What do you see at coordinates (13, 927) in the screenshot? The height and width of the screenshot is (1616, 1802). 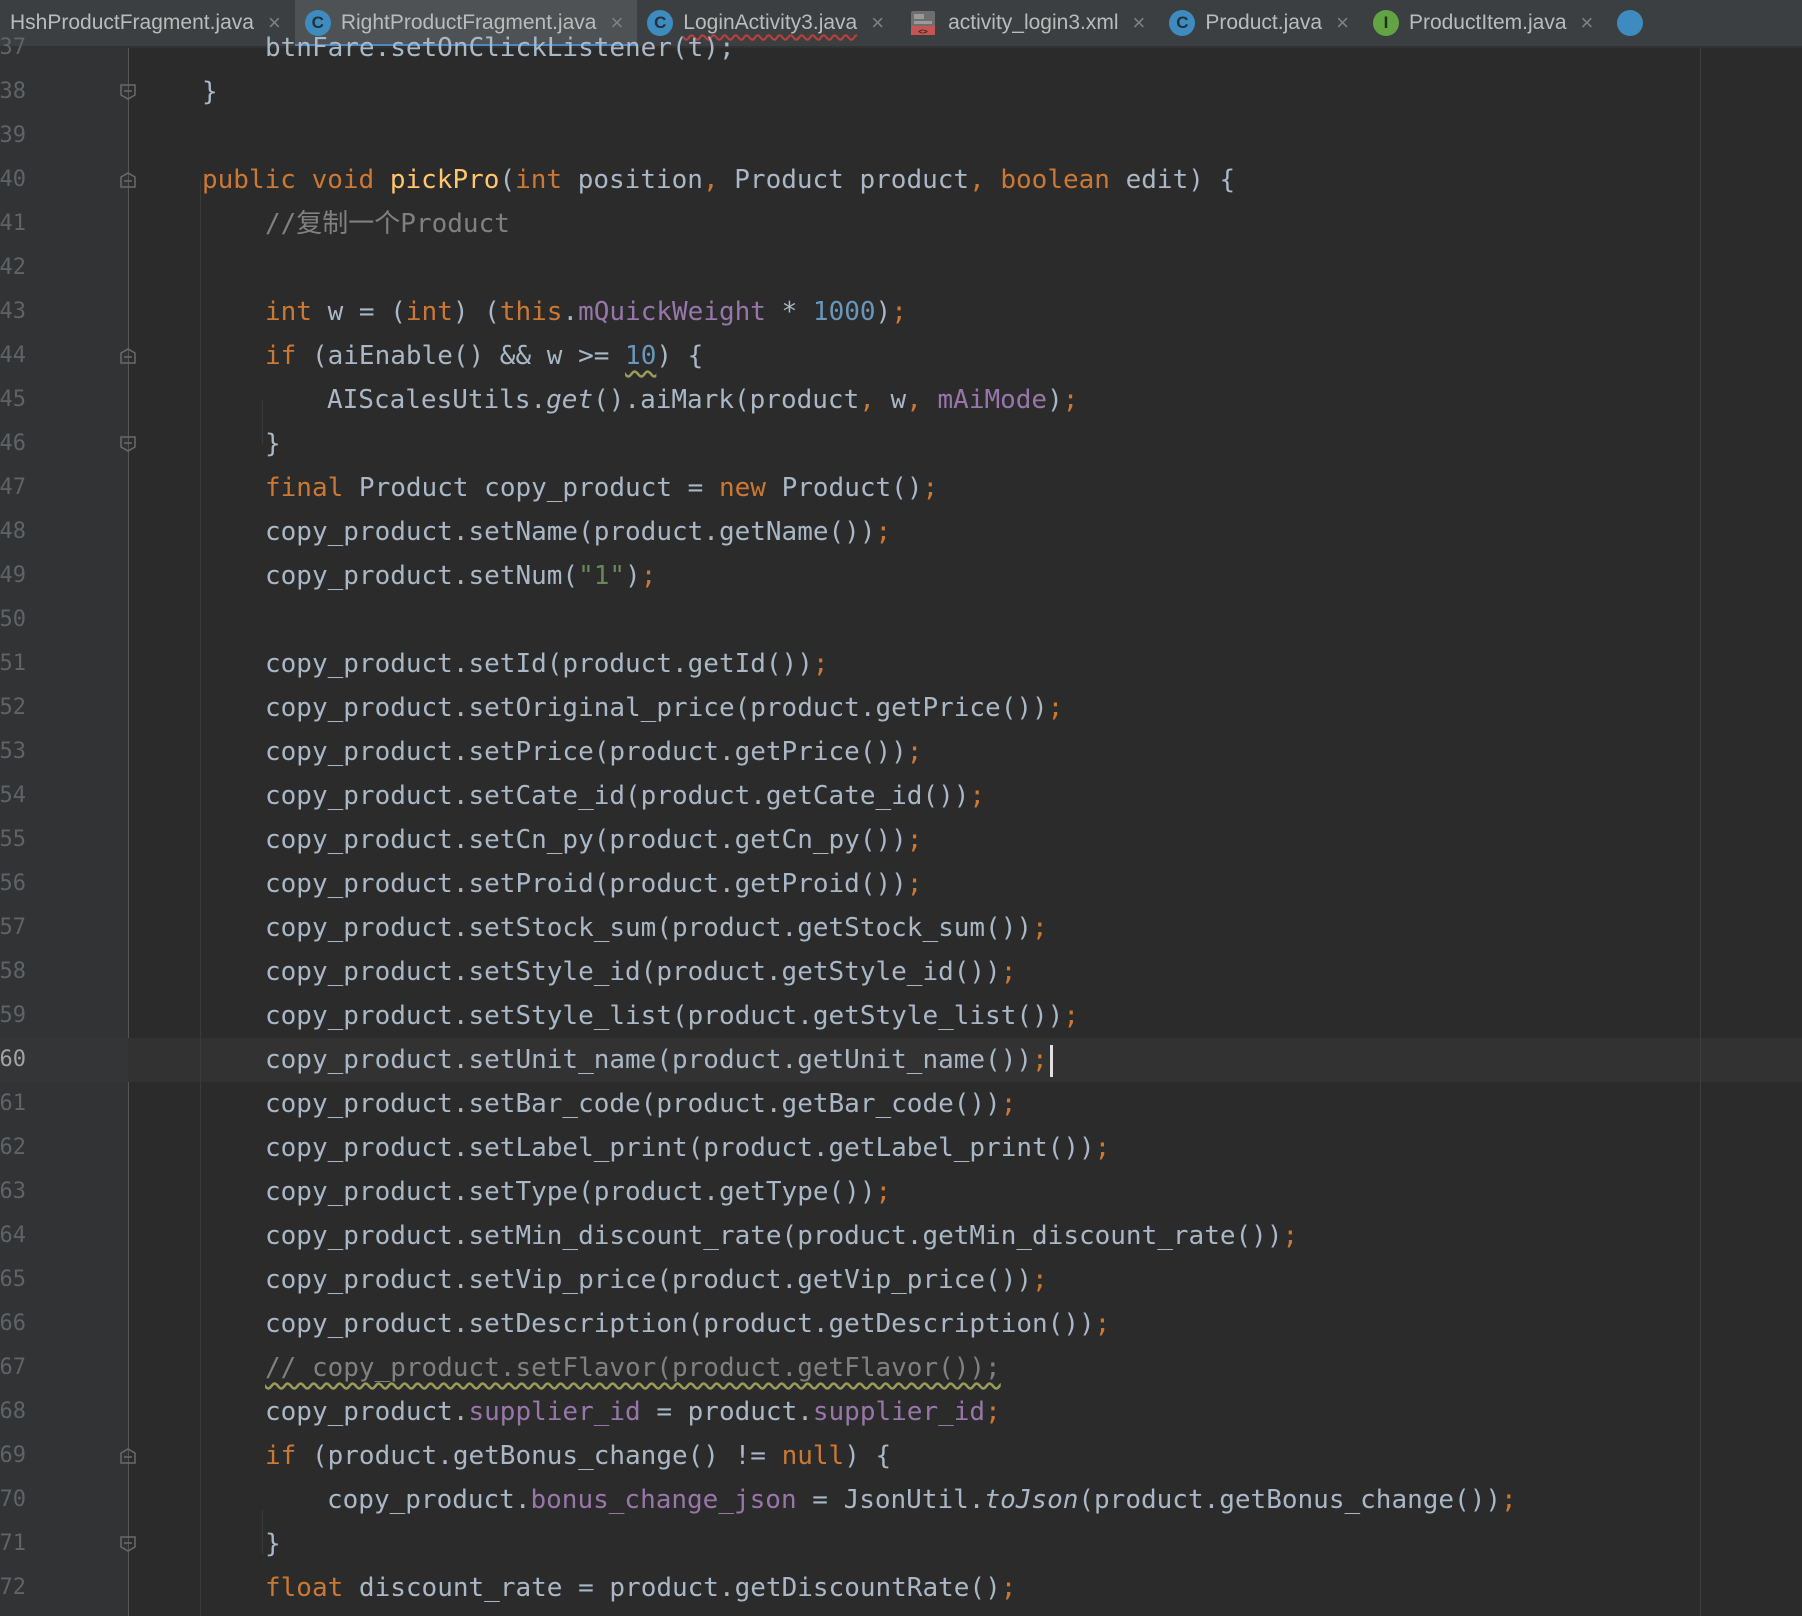 I see `line-number: 57` at bounding box center [13, 927].